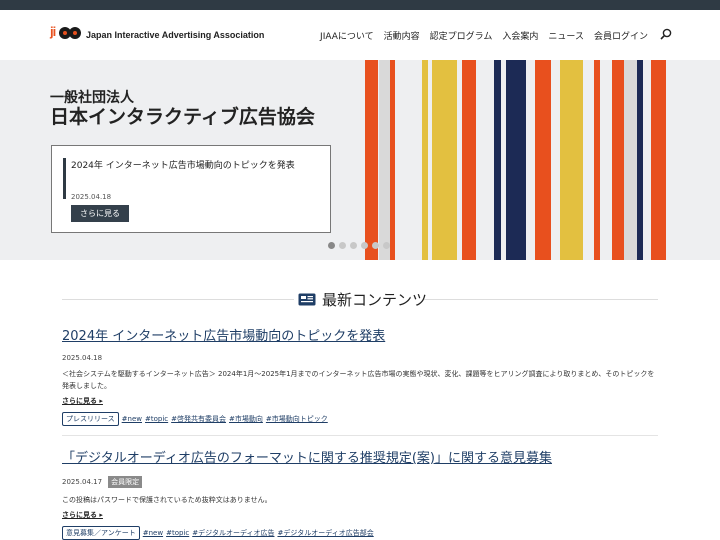  What do you see at coordinates (566, 35) in the screenshot?
I see `nav-item-news: ニュース` at bounding box center [566, 35].